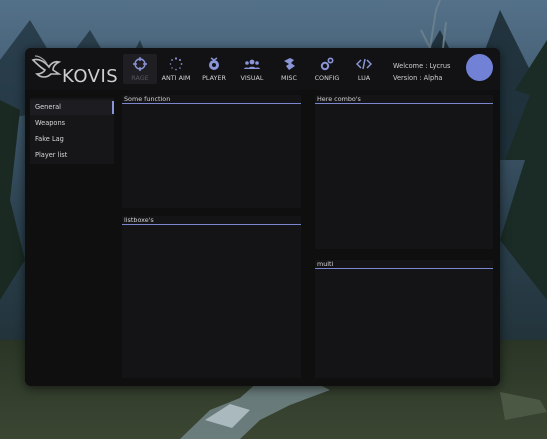  Describe the element at coordinates (252, 64) in the screenshot. I see `users-icon` at that location.